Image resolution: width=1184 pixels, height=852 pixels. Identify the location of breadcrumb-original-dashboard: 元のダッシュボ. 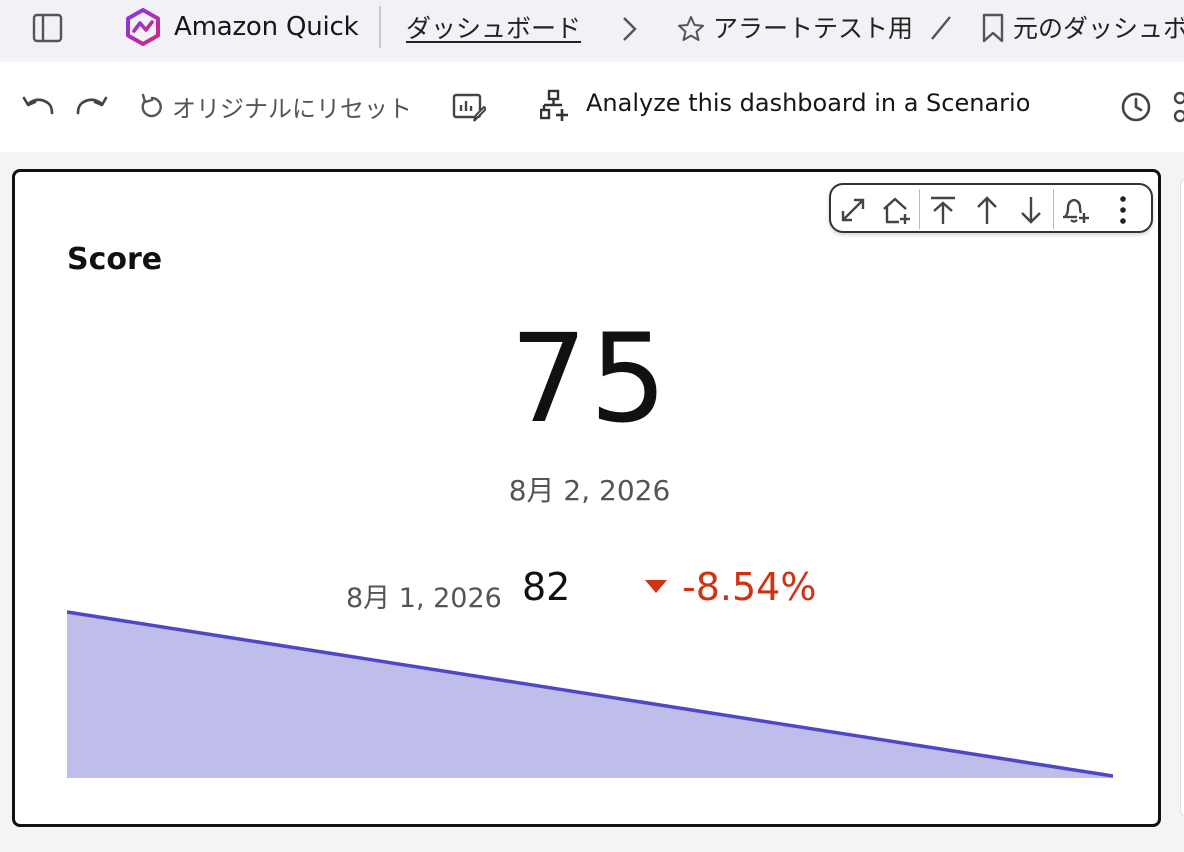
(1098, 27).